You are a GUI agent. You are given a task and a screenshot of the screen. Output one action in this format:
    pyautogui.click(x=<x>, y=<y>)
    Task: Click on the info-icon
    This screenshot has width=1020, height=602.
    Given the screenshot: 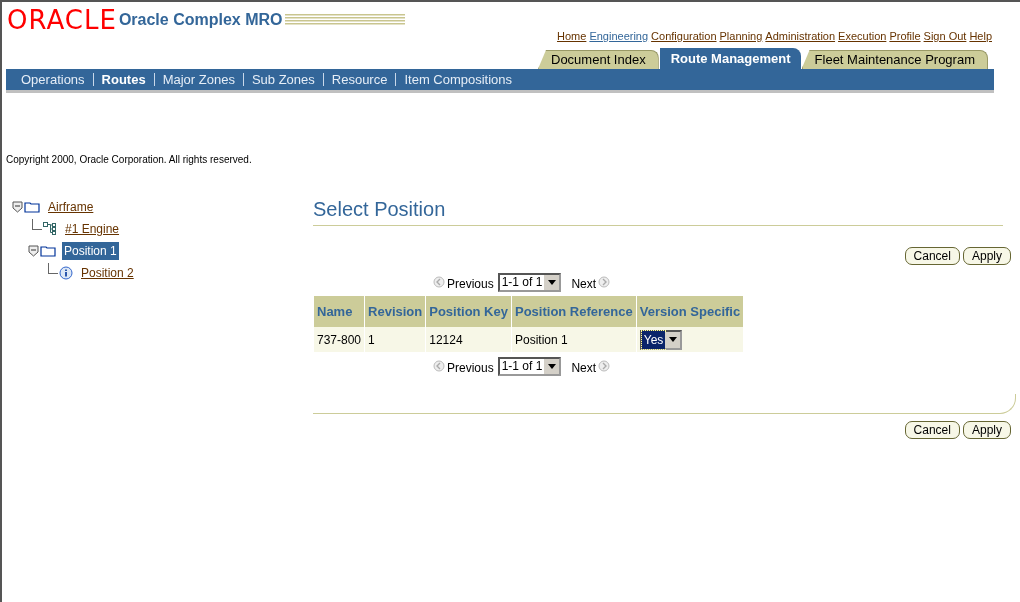 What is the action you would take?
    pyautogui.click(x=66, y=273)
    